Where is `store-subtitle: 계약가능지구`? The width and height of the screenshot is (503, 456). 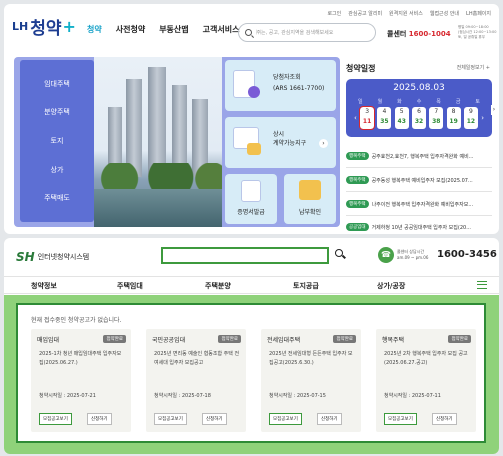 store-subtitle: 계약가능지구 is located at coordinates (290, 143).